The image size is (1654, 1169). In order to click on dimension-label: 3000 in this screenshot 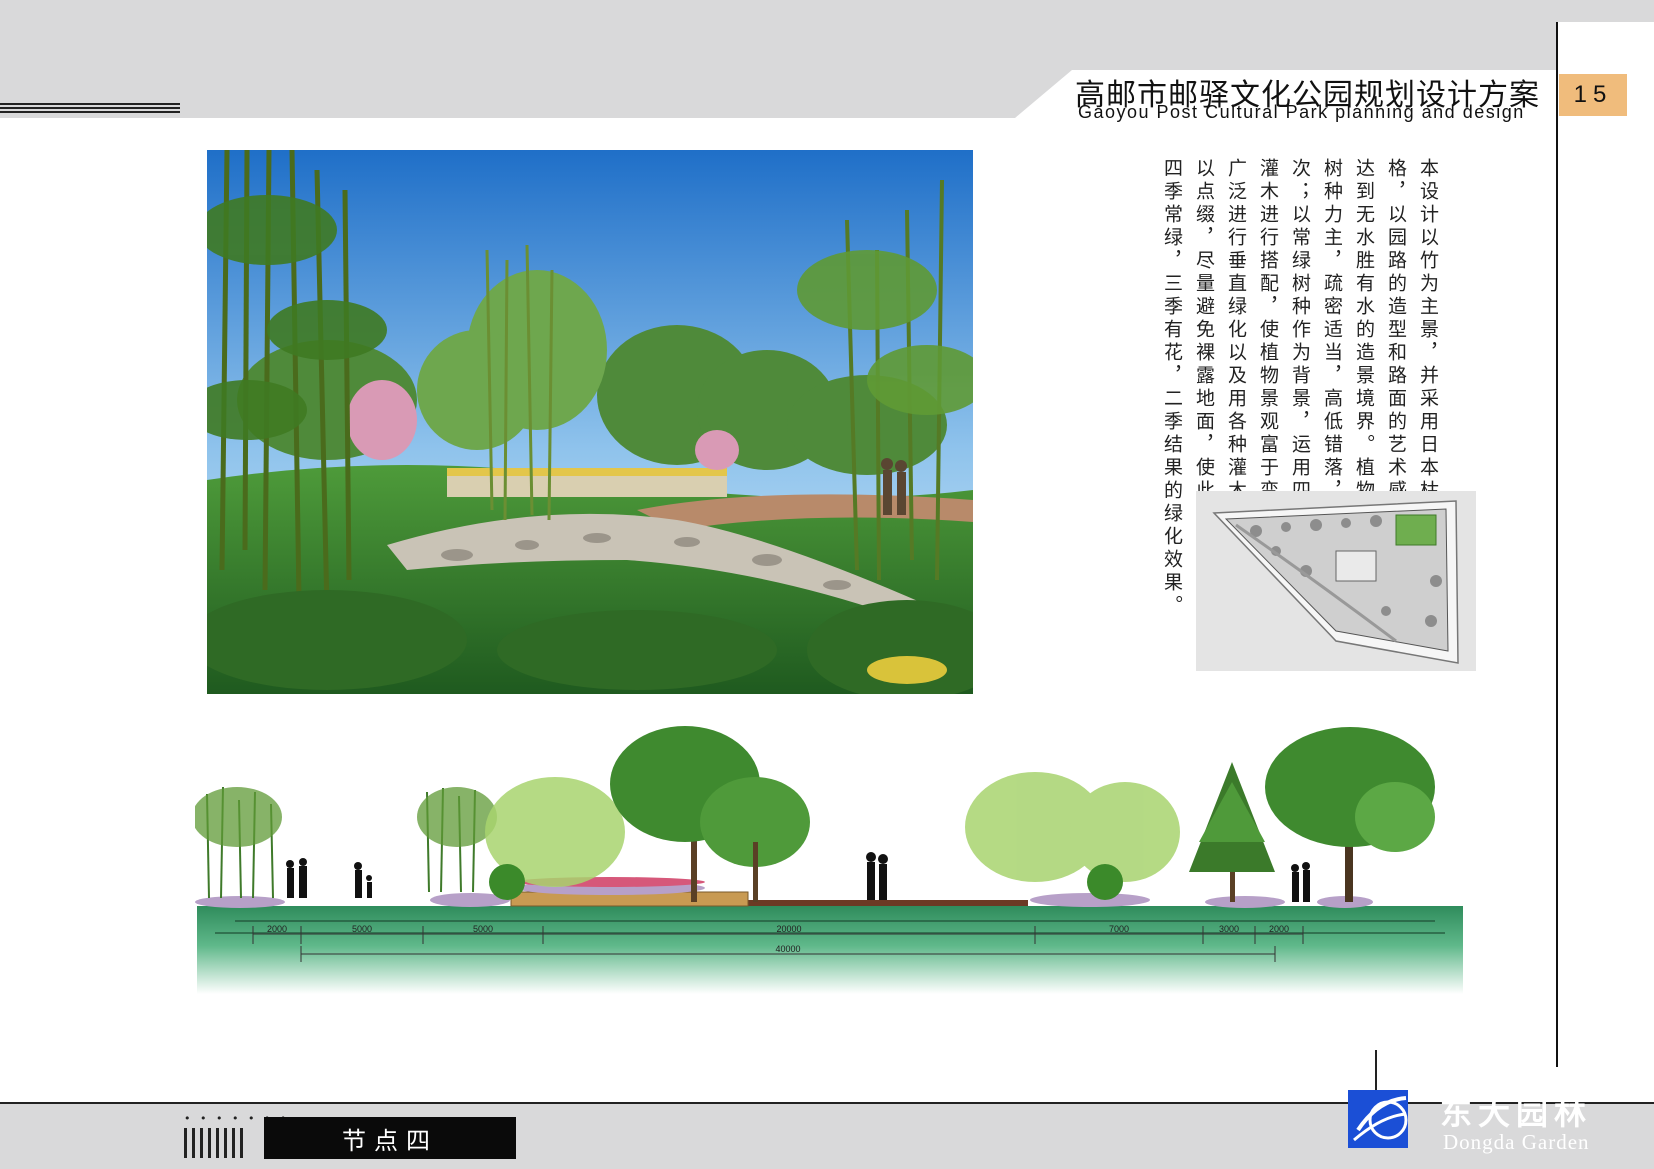, I will do `click(1229, 929)`.